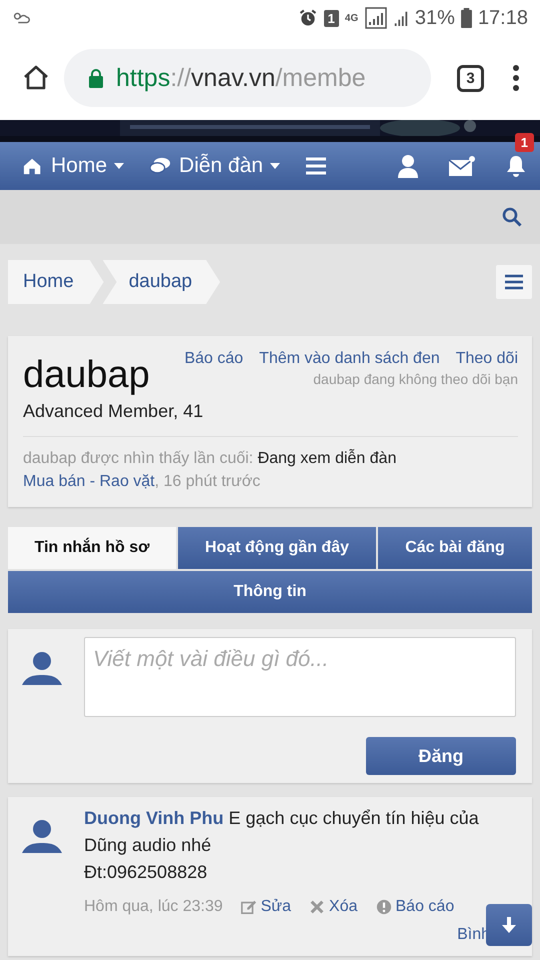  What do you see at coordinates (434, 18) in the screenshot?
I see `battery-percent: 31%` at bounding box center [434, 18].